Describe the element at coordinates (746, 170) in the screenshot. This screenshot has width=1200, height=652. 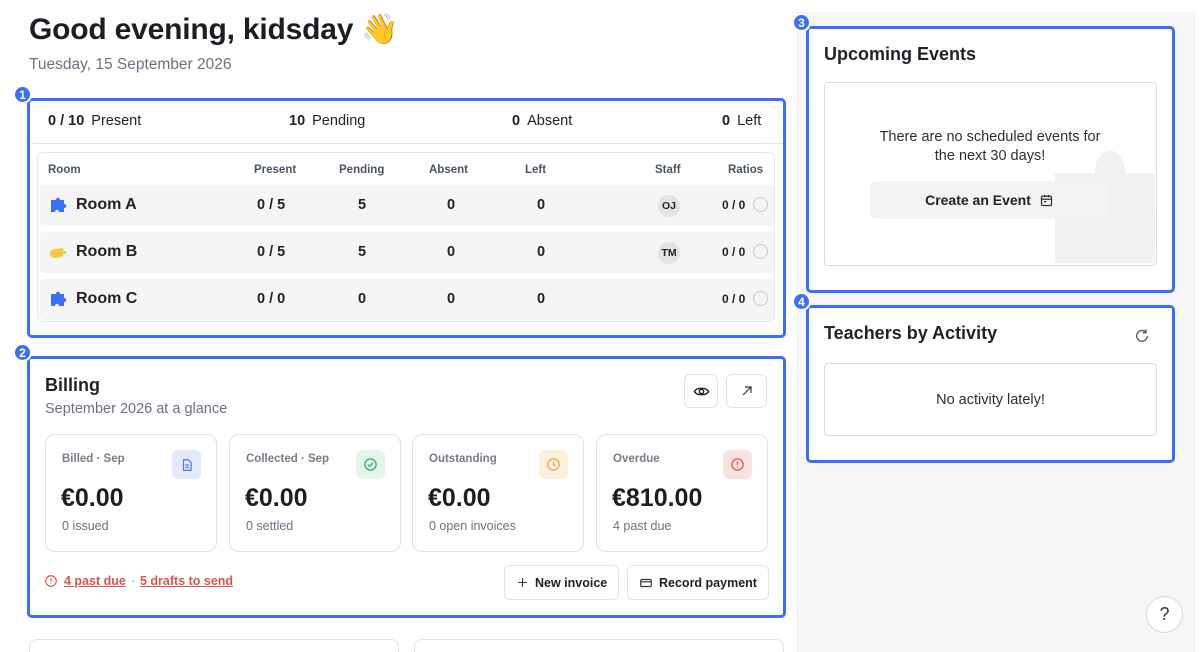
I see `col-ratios: Ratios` at that location.